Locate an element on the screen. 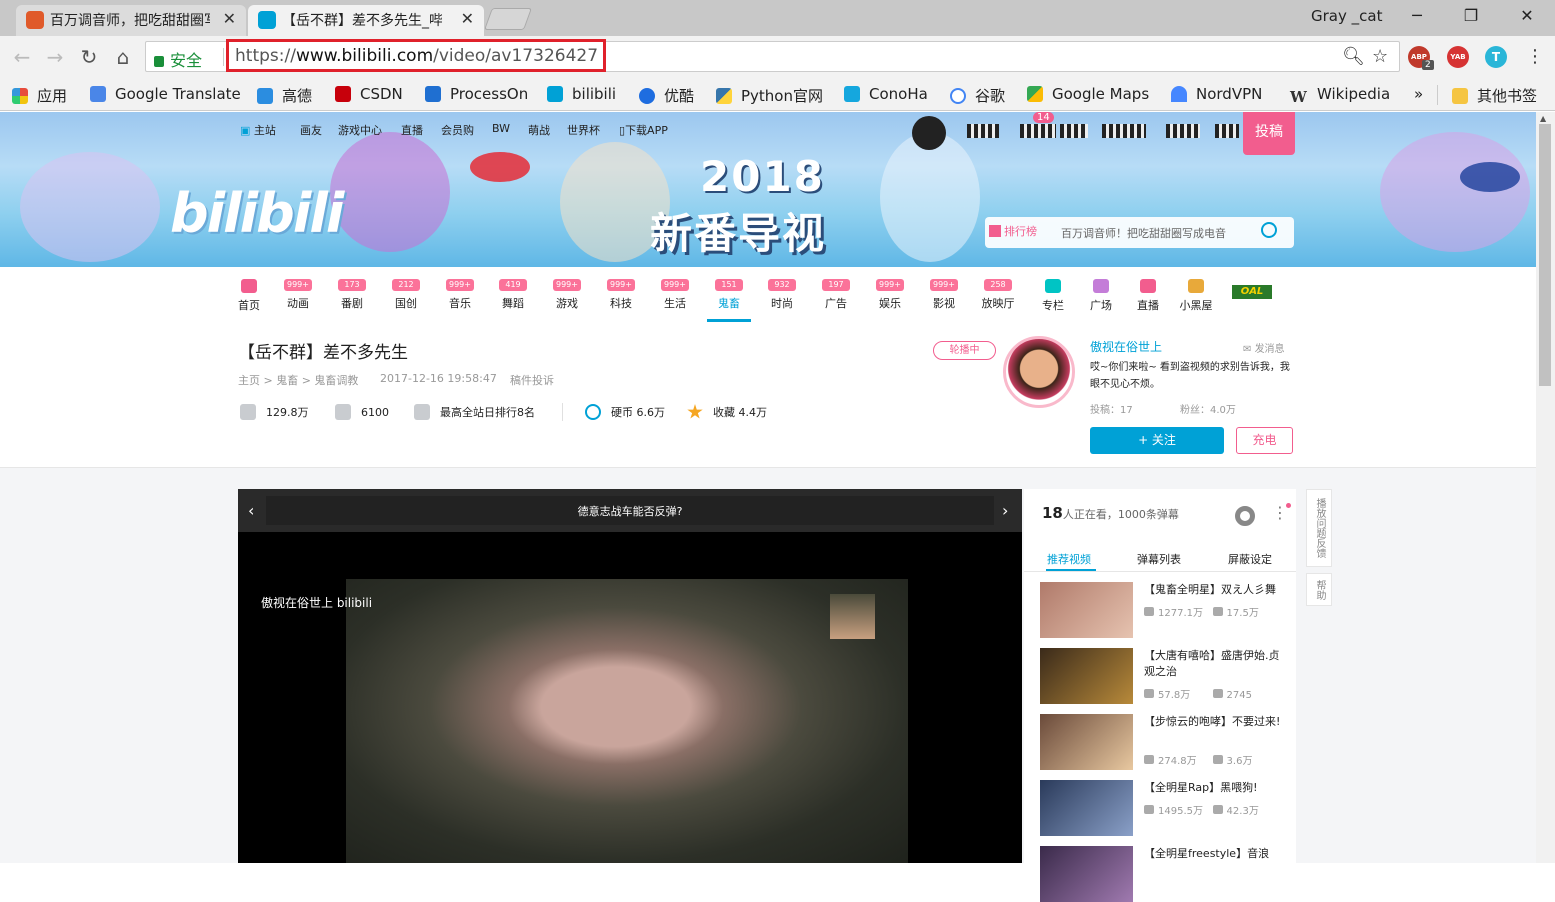 The height and width of the screenshot is (902, 1555). topnav-game-center: 游戏中心 is located at coordinates (360, 130).